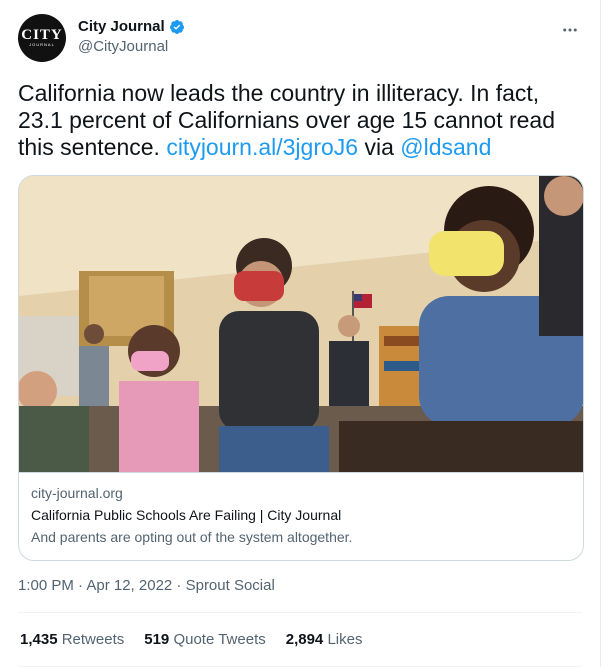 The height and width of the screenshot is (667, 601). I want to click on likes-count: 2,894, so click(304, 639).